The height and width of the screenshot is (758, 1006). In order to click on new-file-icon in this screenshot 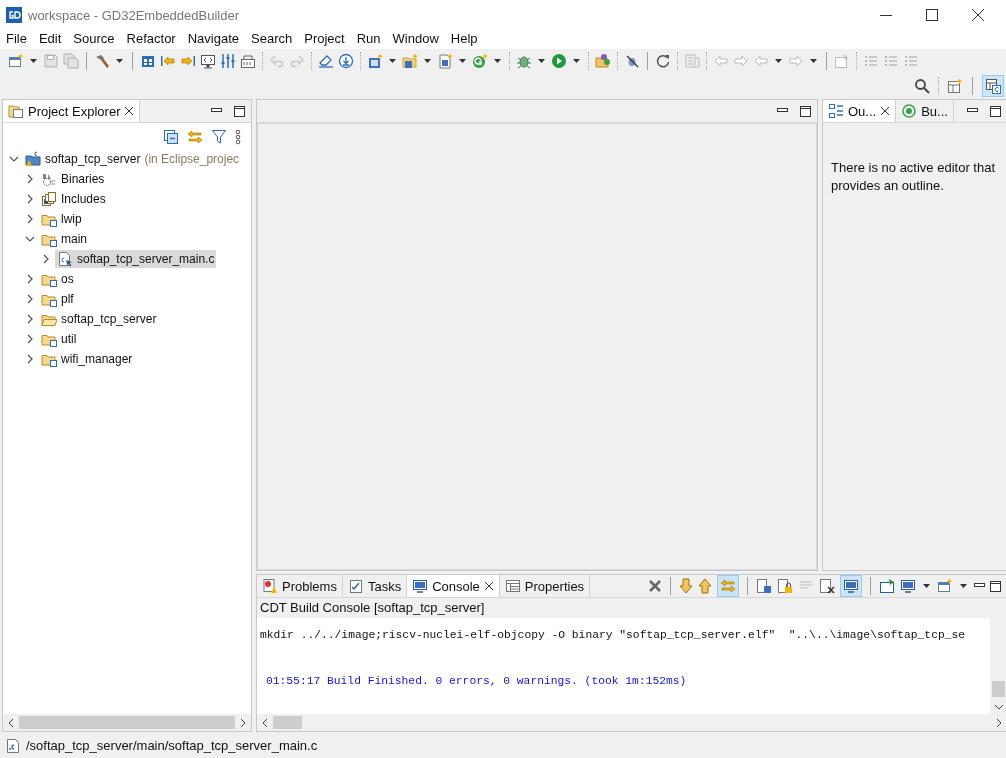, I will do `click(16, 60)`.